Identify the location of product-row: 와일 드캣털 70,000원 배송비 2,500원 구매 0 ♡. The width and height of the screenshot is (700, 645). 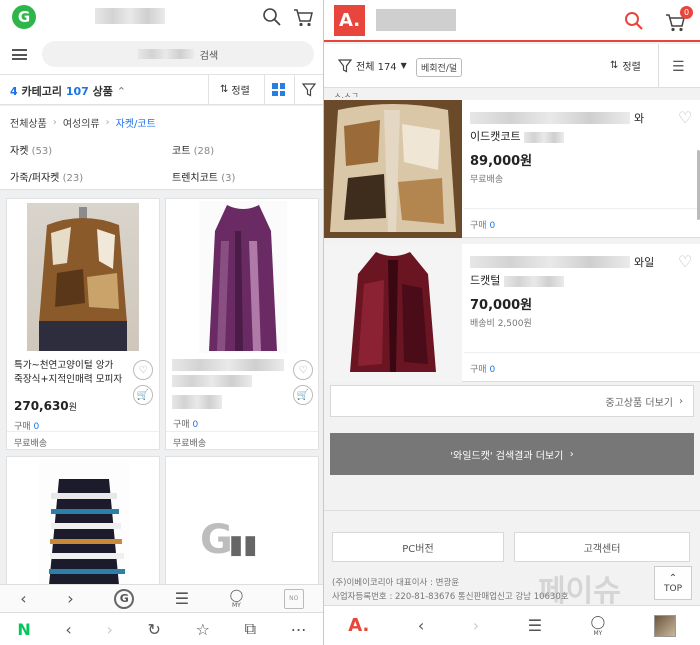
(512, 313).